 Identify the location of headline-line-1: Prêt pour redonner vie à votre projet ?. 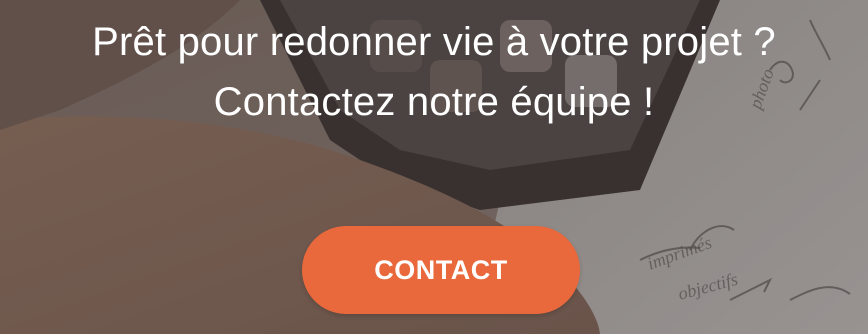
(434, 42).